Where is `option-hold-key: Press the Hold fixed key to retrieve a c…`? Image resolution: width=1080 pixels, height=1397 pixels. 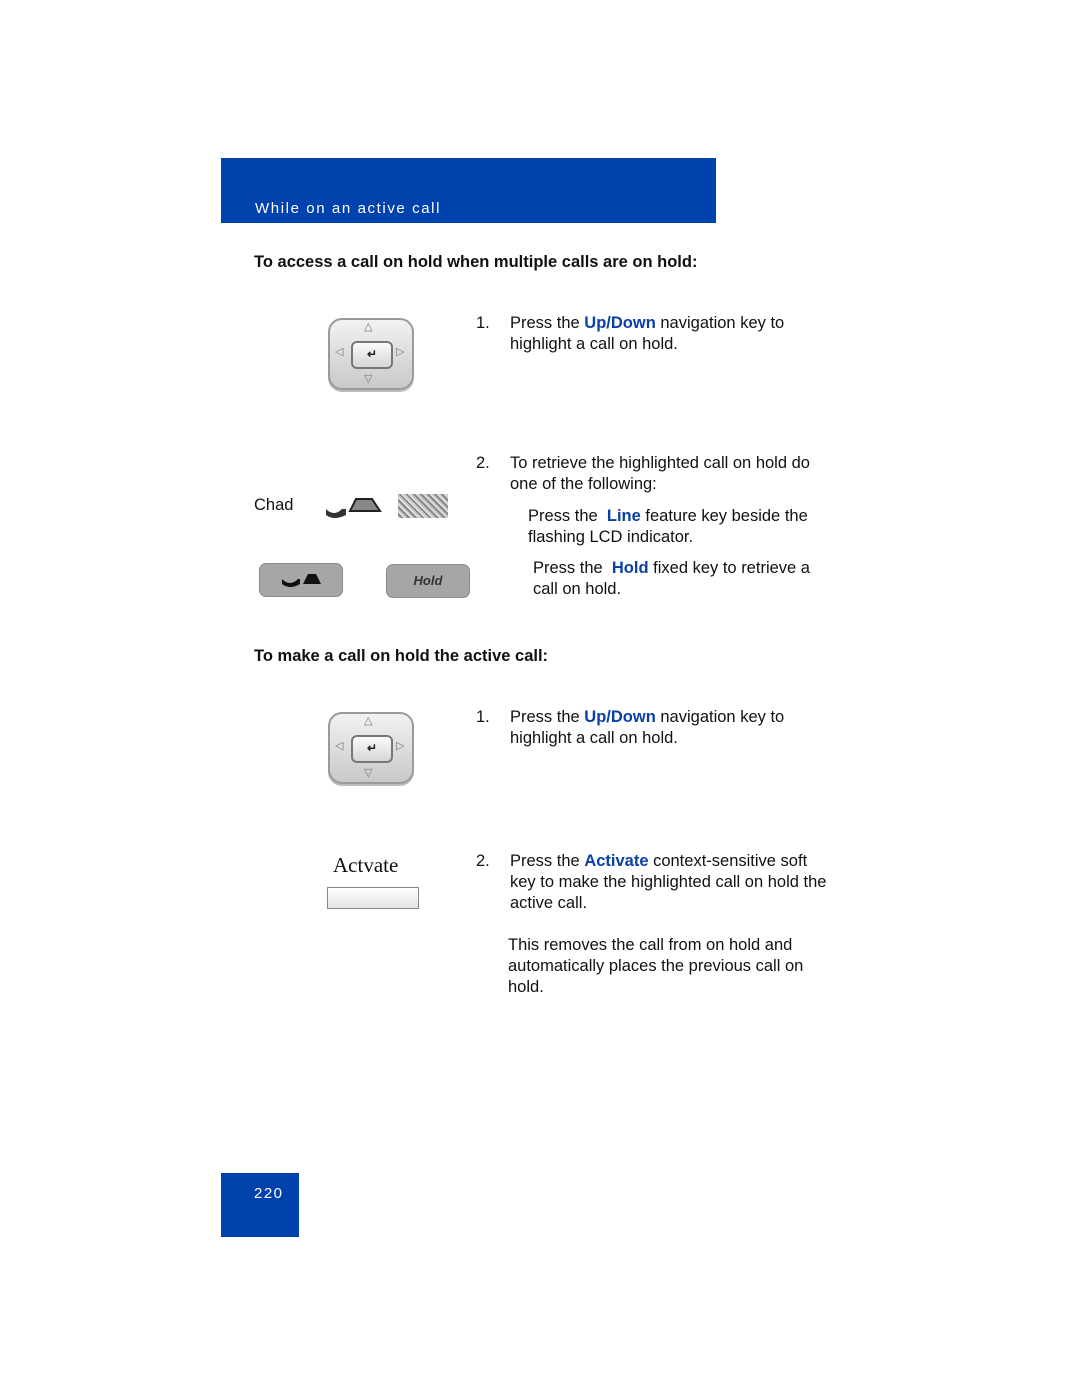
option-hold-key: Press the Hold fixed key to retrieve a c… is located at coordinates (680, 579).